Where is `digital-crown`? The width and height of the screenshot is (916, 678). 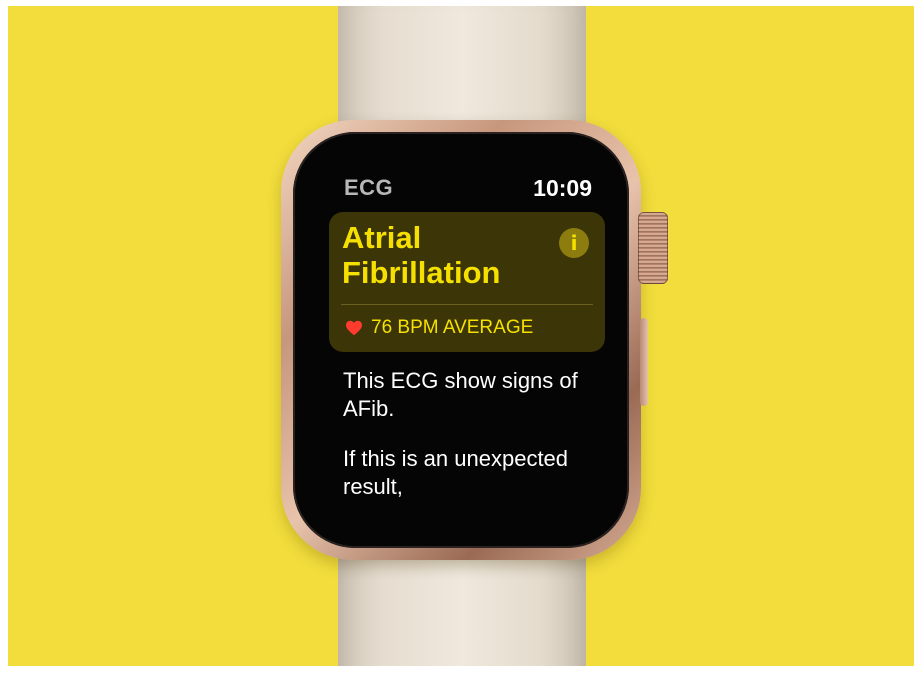 digital-crown is located at coordinates (653, 248).